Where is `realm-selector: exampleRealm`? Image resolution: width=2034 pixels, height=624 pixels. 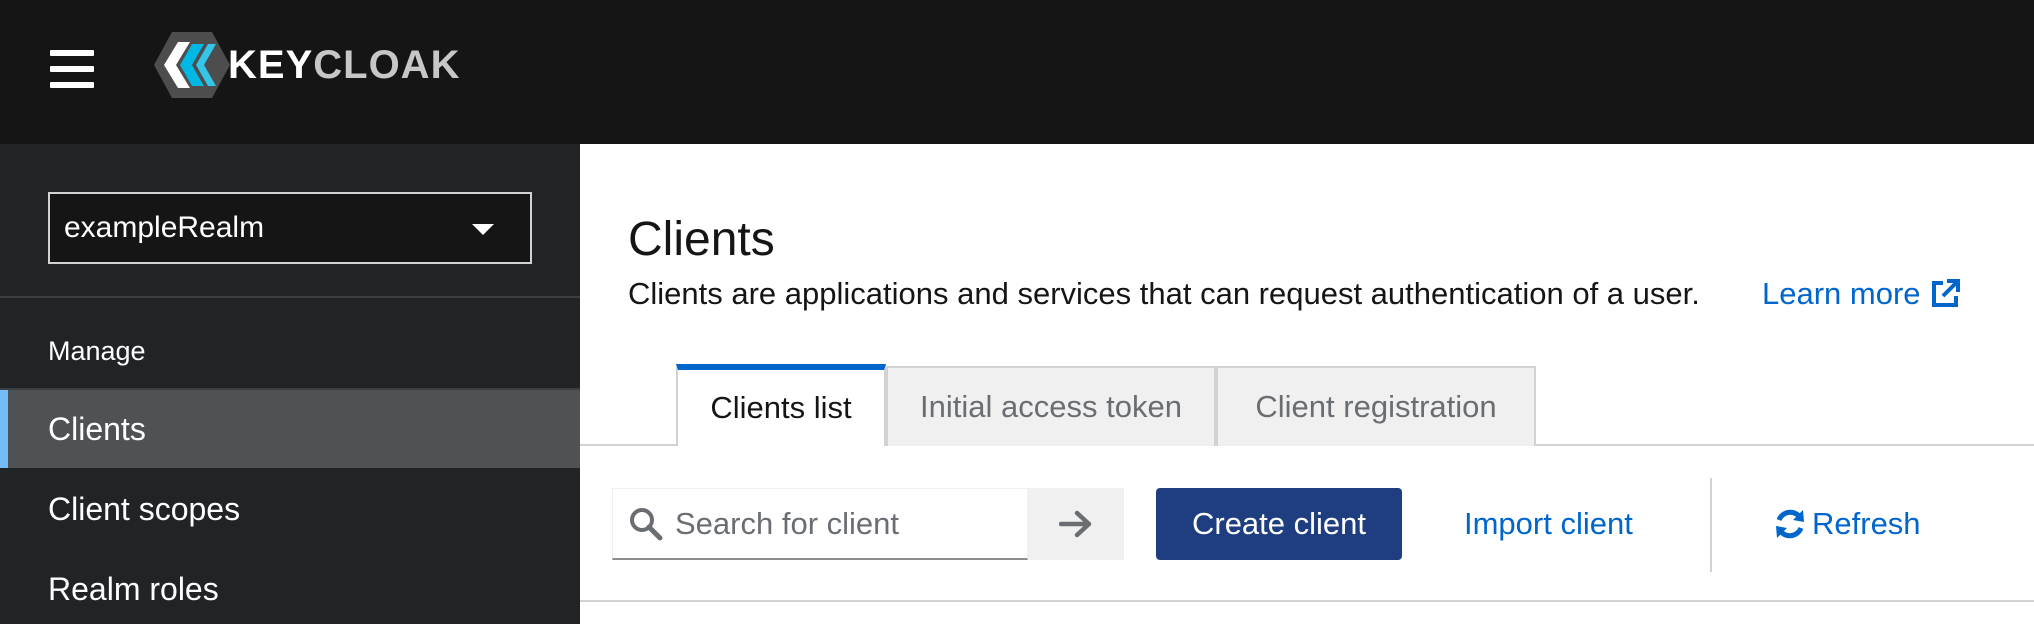
realm-selector: exampleRealm is located at coordinates (290, 228).